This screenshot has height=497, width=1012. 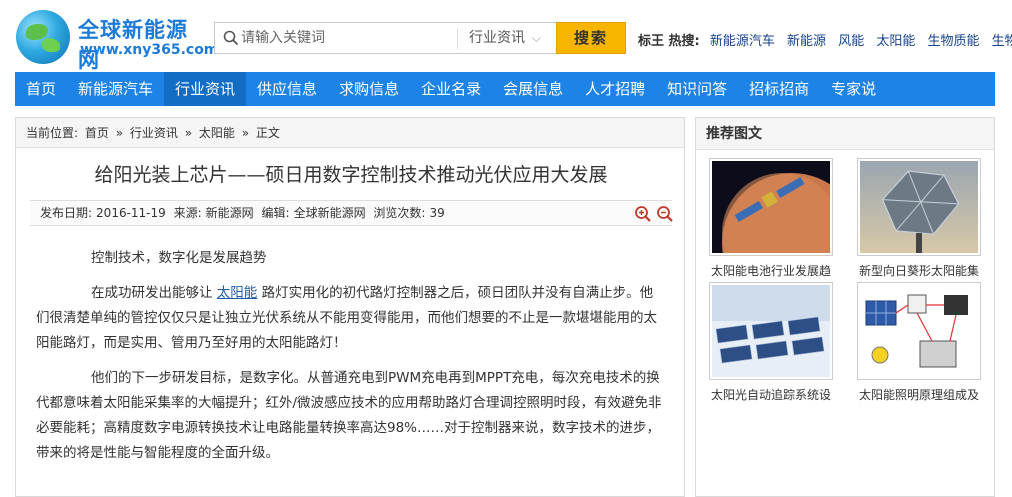 What do you see at coordinates (669, 41) in the screenshot?
I see `hot-search-label: 标王 热搜:` at bounding box center [669, 41].